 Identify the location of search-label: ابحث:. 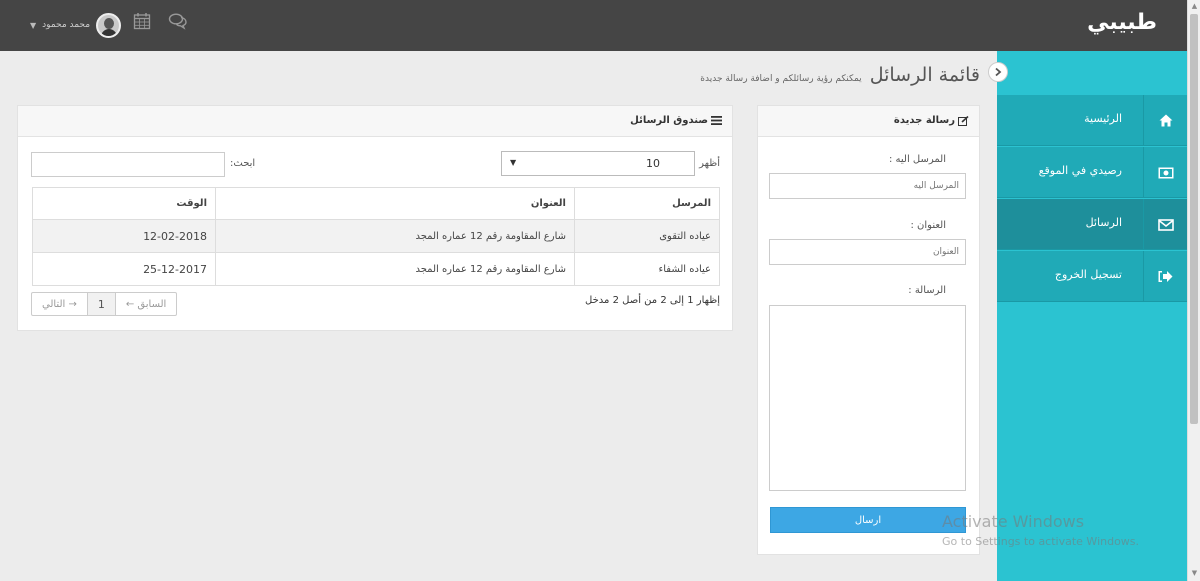
(243, 163).